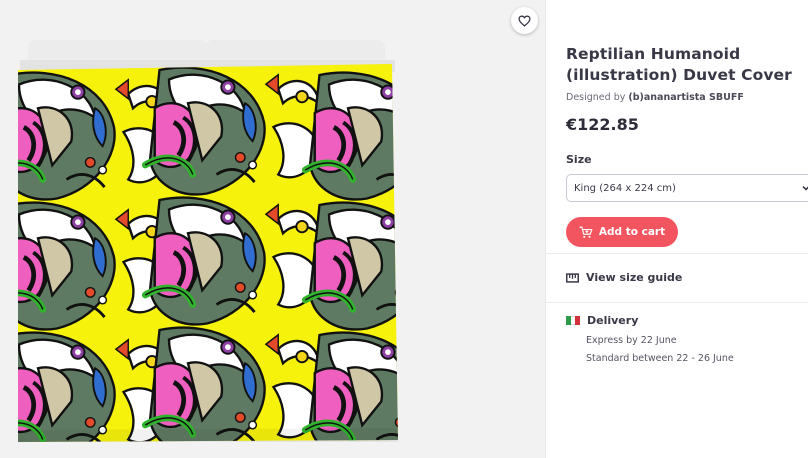  Describe the element at coordinates (687, 188) in the screenshot. I see `size-select: King (264 x 224 cm)` at that location.